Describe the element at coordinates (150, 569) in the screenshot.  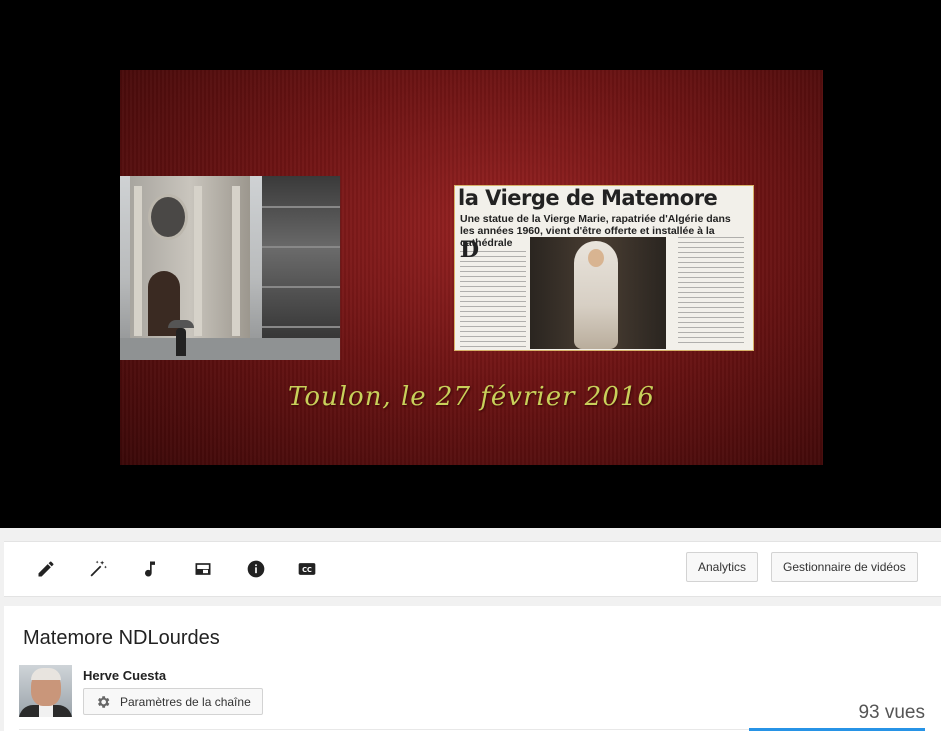
I see `music-note-icon` at that location.